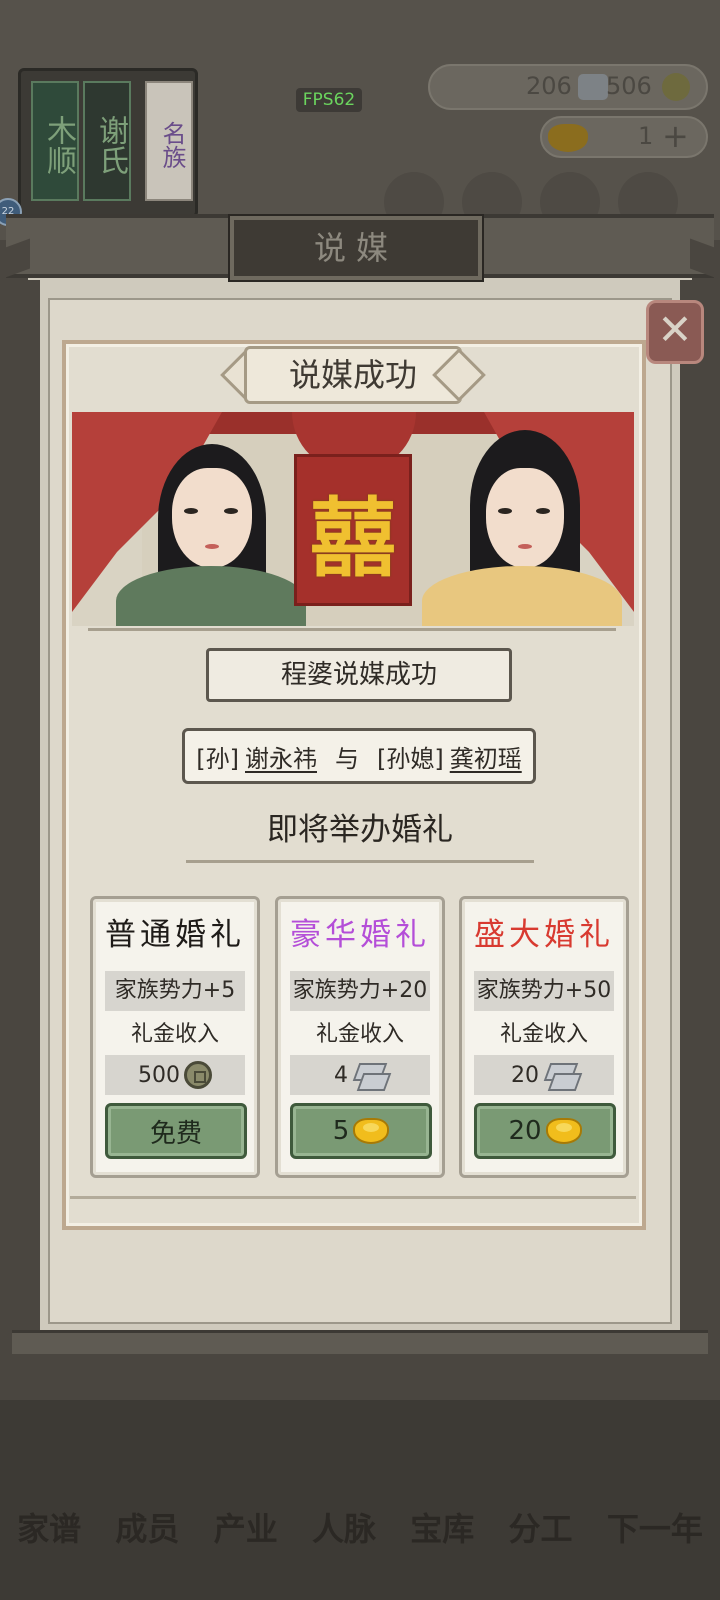  I want to click on close-button: ✕, so click(675, 332).